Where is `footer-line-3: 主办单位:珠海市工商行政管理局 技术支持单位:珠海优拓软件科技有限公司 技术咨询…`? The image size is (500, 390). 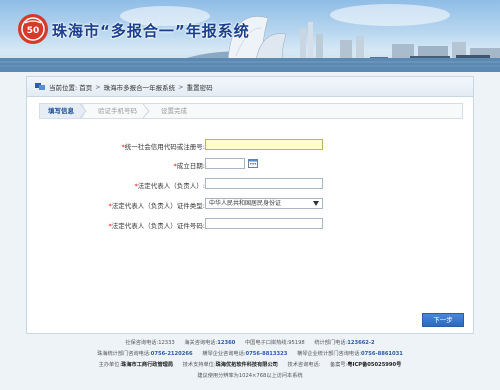 footer-line-3: 主办单位:珠海市工商行政管理局 技术支持单位:珠海优拓软件科技有限公司 技术咨询… is located at coordinates (250, 365).